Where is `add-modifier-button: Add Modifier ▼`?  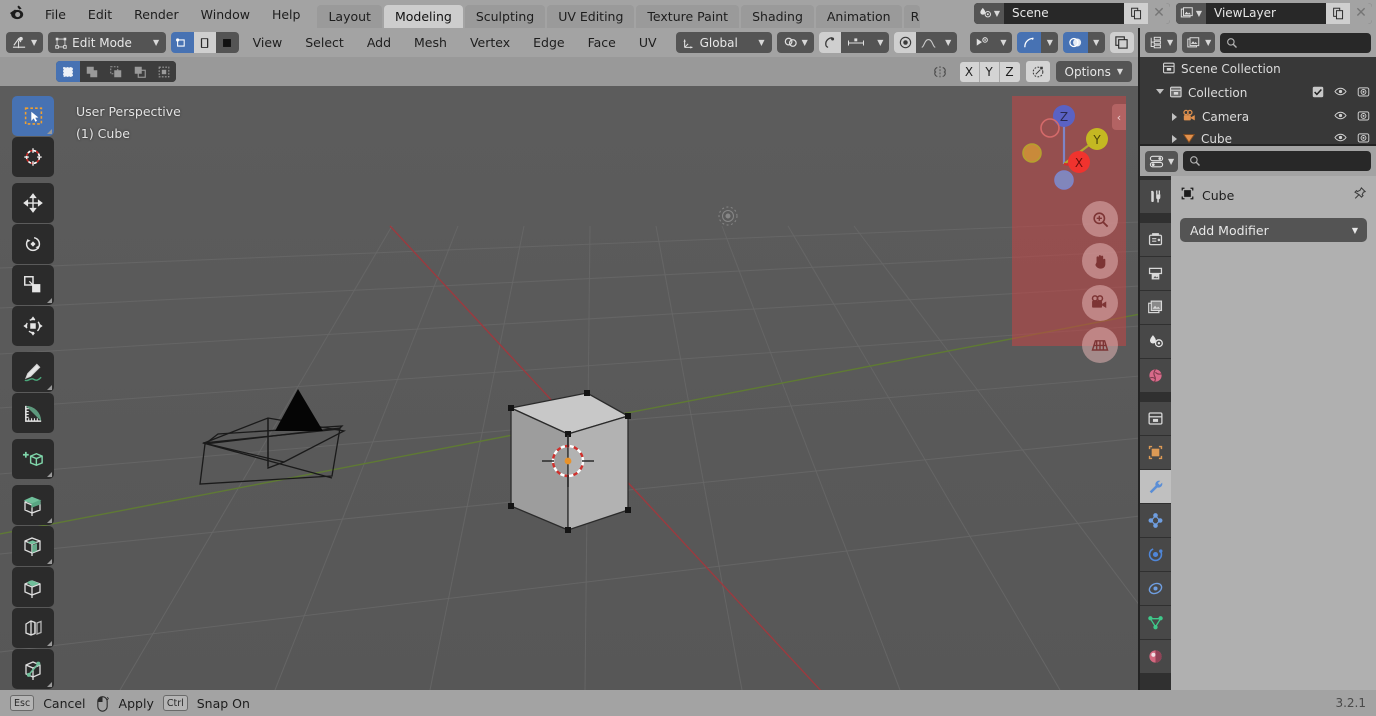 add-modifier-button: Add Modifier ▼ is located at coordinates (1273, 230).